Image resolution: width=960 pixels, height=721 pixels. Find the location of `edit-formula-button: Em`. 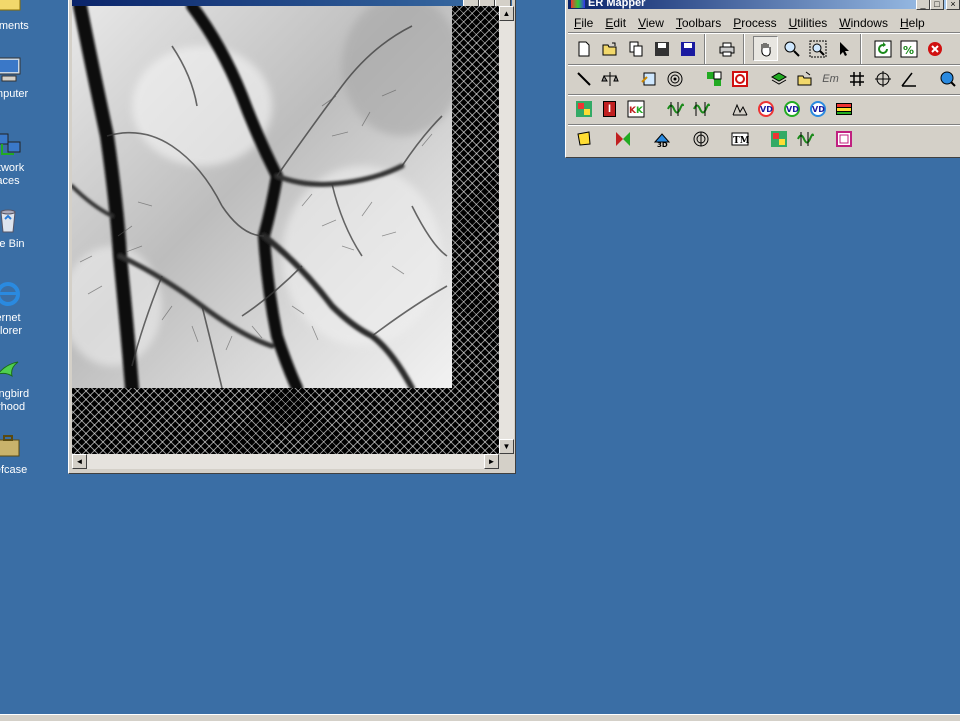

edit-formula-button: Em is located at coordinates (830, 78).